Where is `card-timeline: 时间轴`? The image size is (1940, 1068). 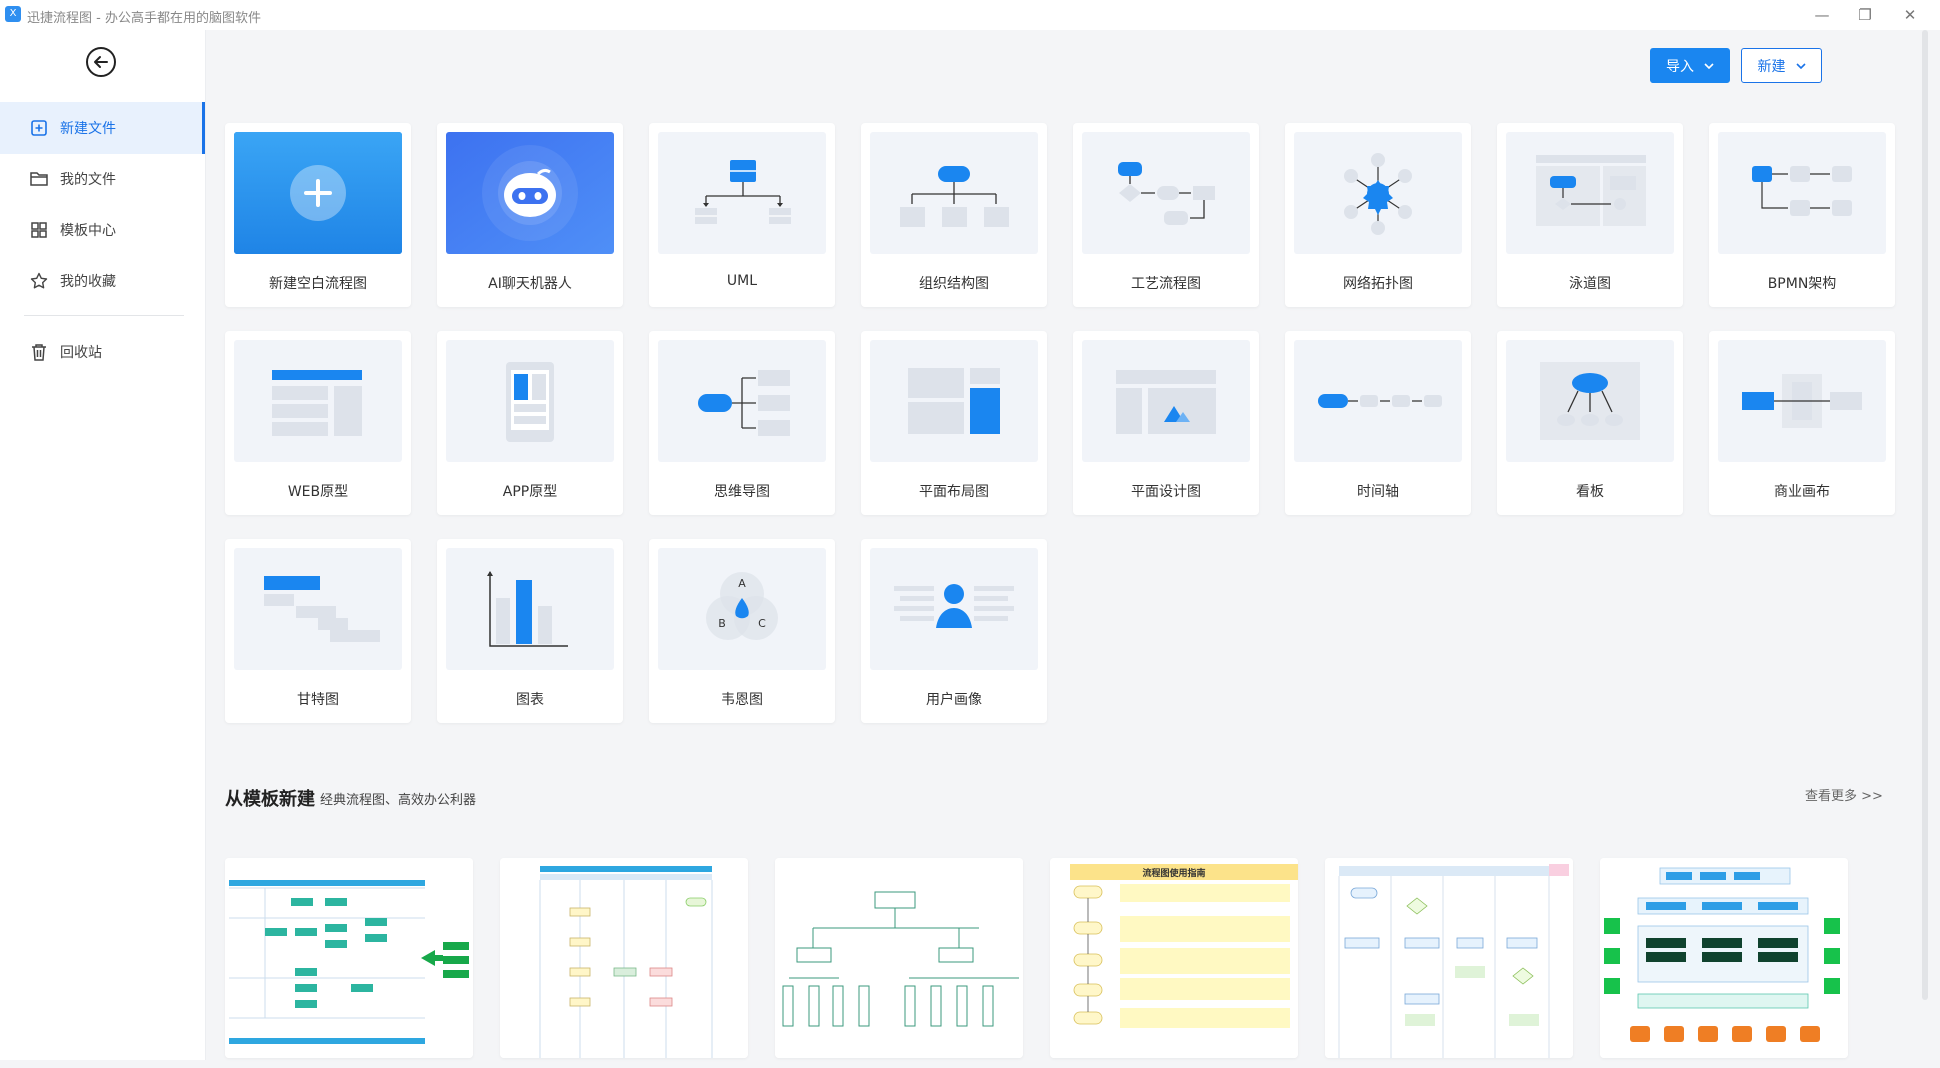 card-timeline: 时间轴 is located at coordinates (1378, 423).